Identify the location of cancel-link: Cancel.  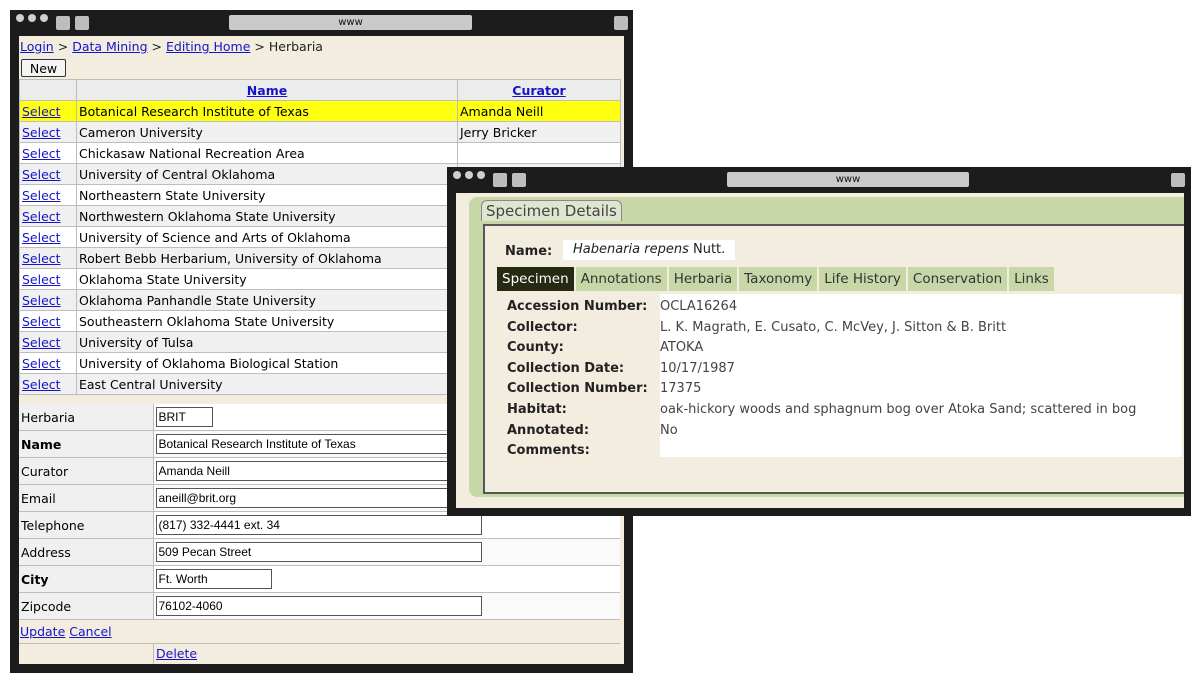
(90, 631).